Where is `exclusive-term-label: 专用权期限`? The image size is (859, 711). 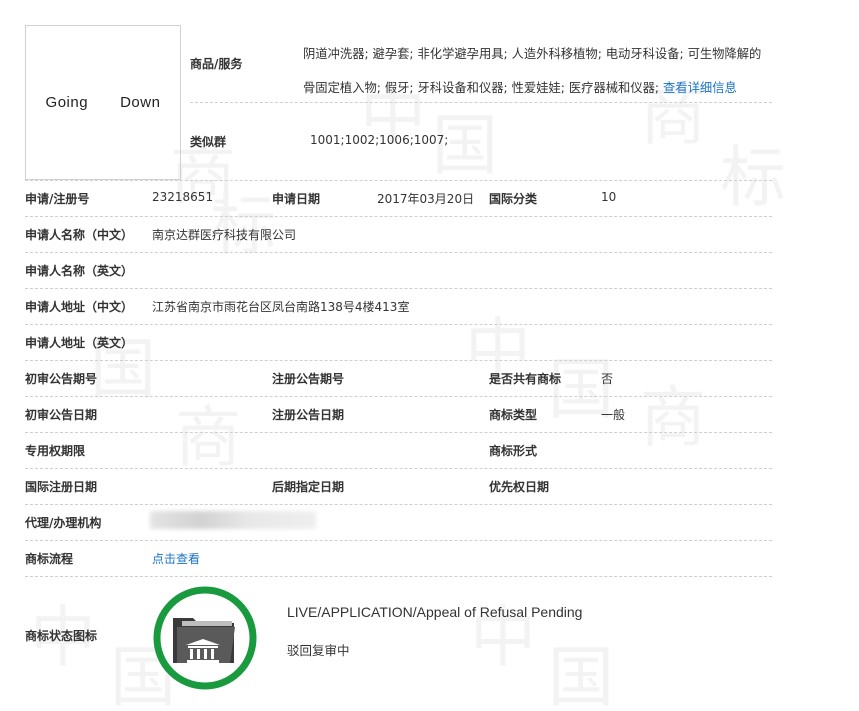
exclusive-term-label: 专用权期限 is located at coordinates (55, 451).